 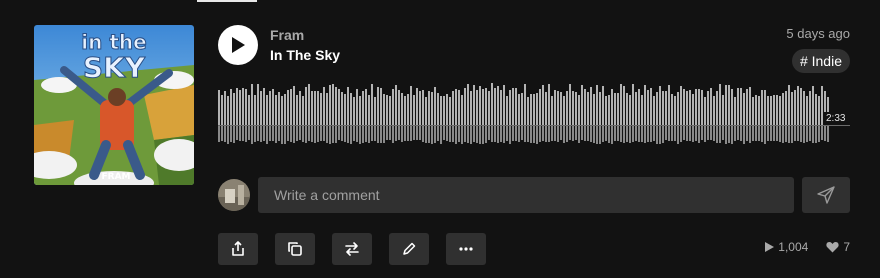 I want to click on share-button, so click(x=238, y=249).